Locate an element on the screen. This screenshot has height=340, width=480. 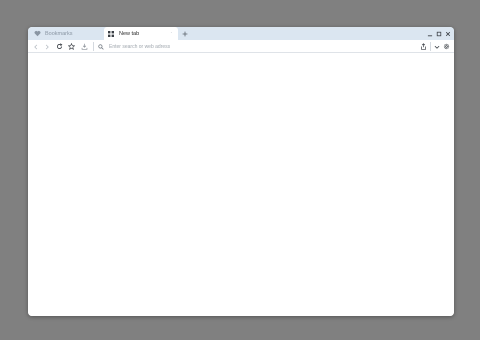
new-tab-button is located at coordinates (184, 33).